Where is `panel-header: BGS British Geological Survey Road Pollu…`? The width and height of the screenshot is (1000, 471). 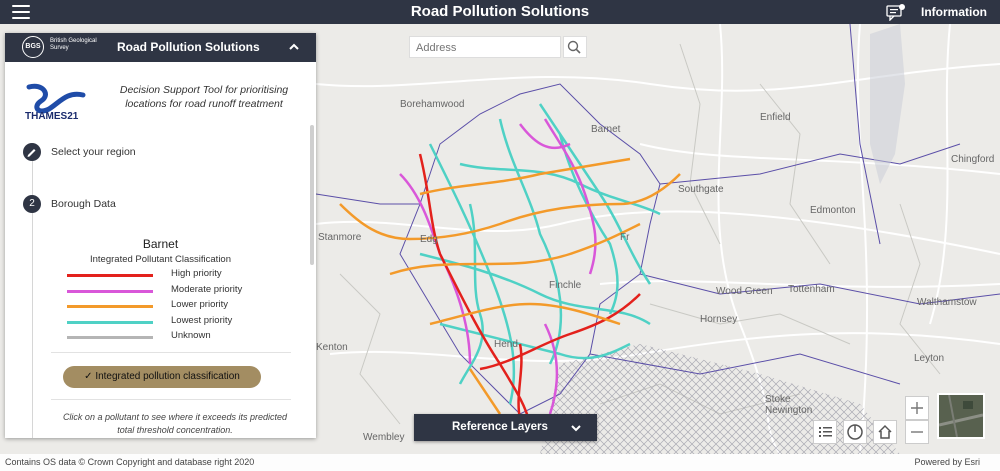
panel-header: BGS British Geological Survey Road Pollu… is located at coordinates (160, 47).